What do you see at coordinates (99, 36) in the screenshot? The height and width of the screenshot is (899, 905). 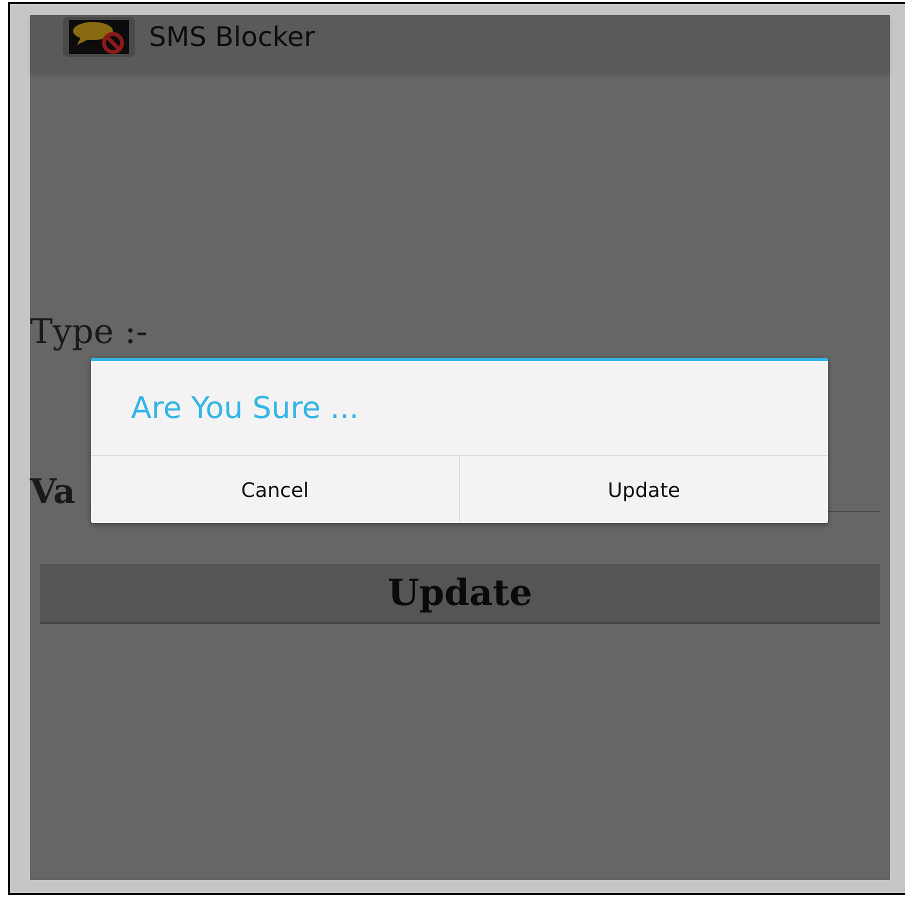 I see `app-icon` at bounding box center [99, 36].